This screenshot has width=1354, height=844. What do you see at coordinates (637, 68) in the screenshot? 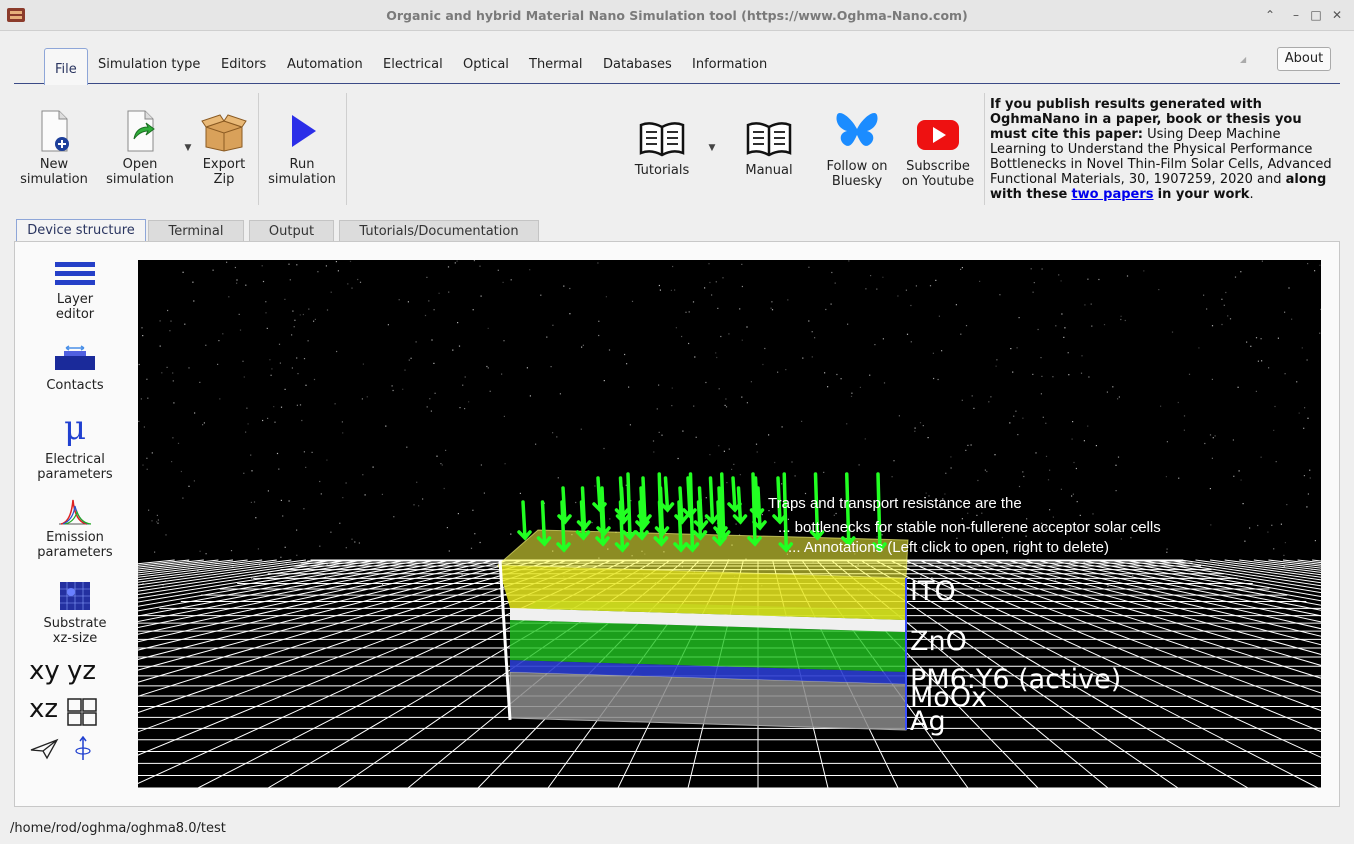
I see `tab-databases: Databases` at bounding box center [637, 68].